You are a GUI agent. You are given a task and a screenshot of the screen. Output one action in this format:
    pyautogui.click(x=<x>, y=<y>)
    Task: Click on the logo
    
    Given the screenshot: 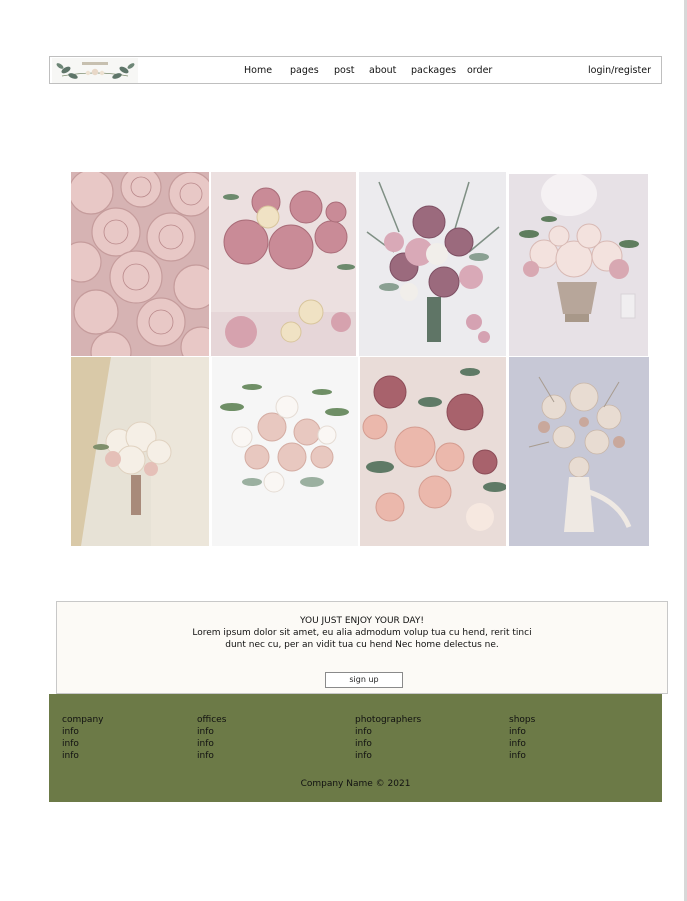 What is the action you would take?
    pyautogui.click(x=95, y=70)
    